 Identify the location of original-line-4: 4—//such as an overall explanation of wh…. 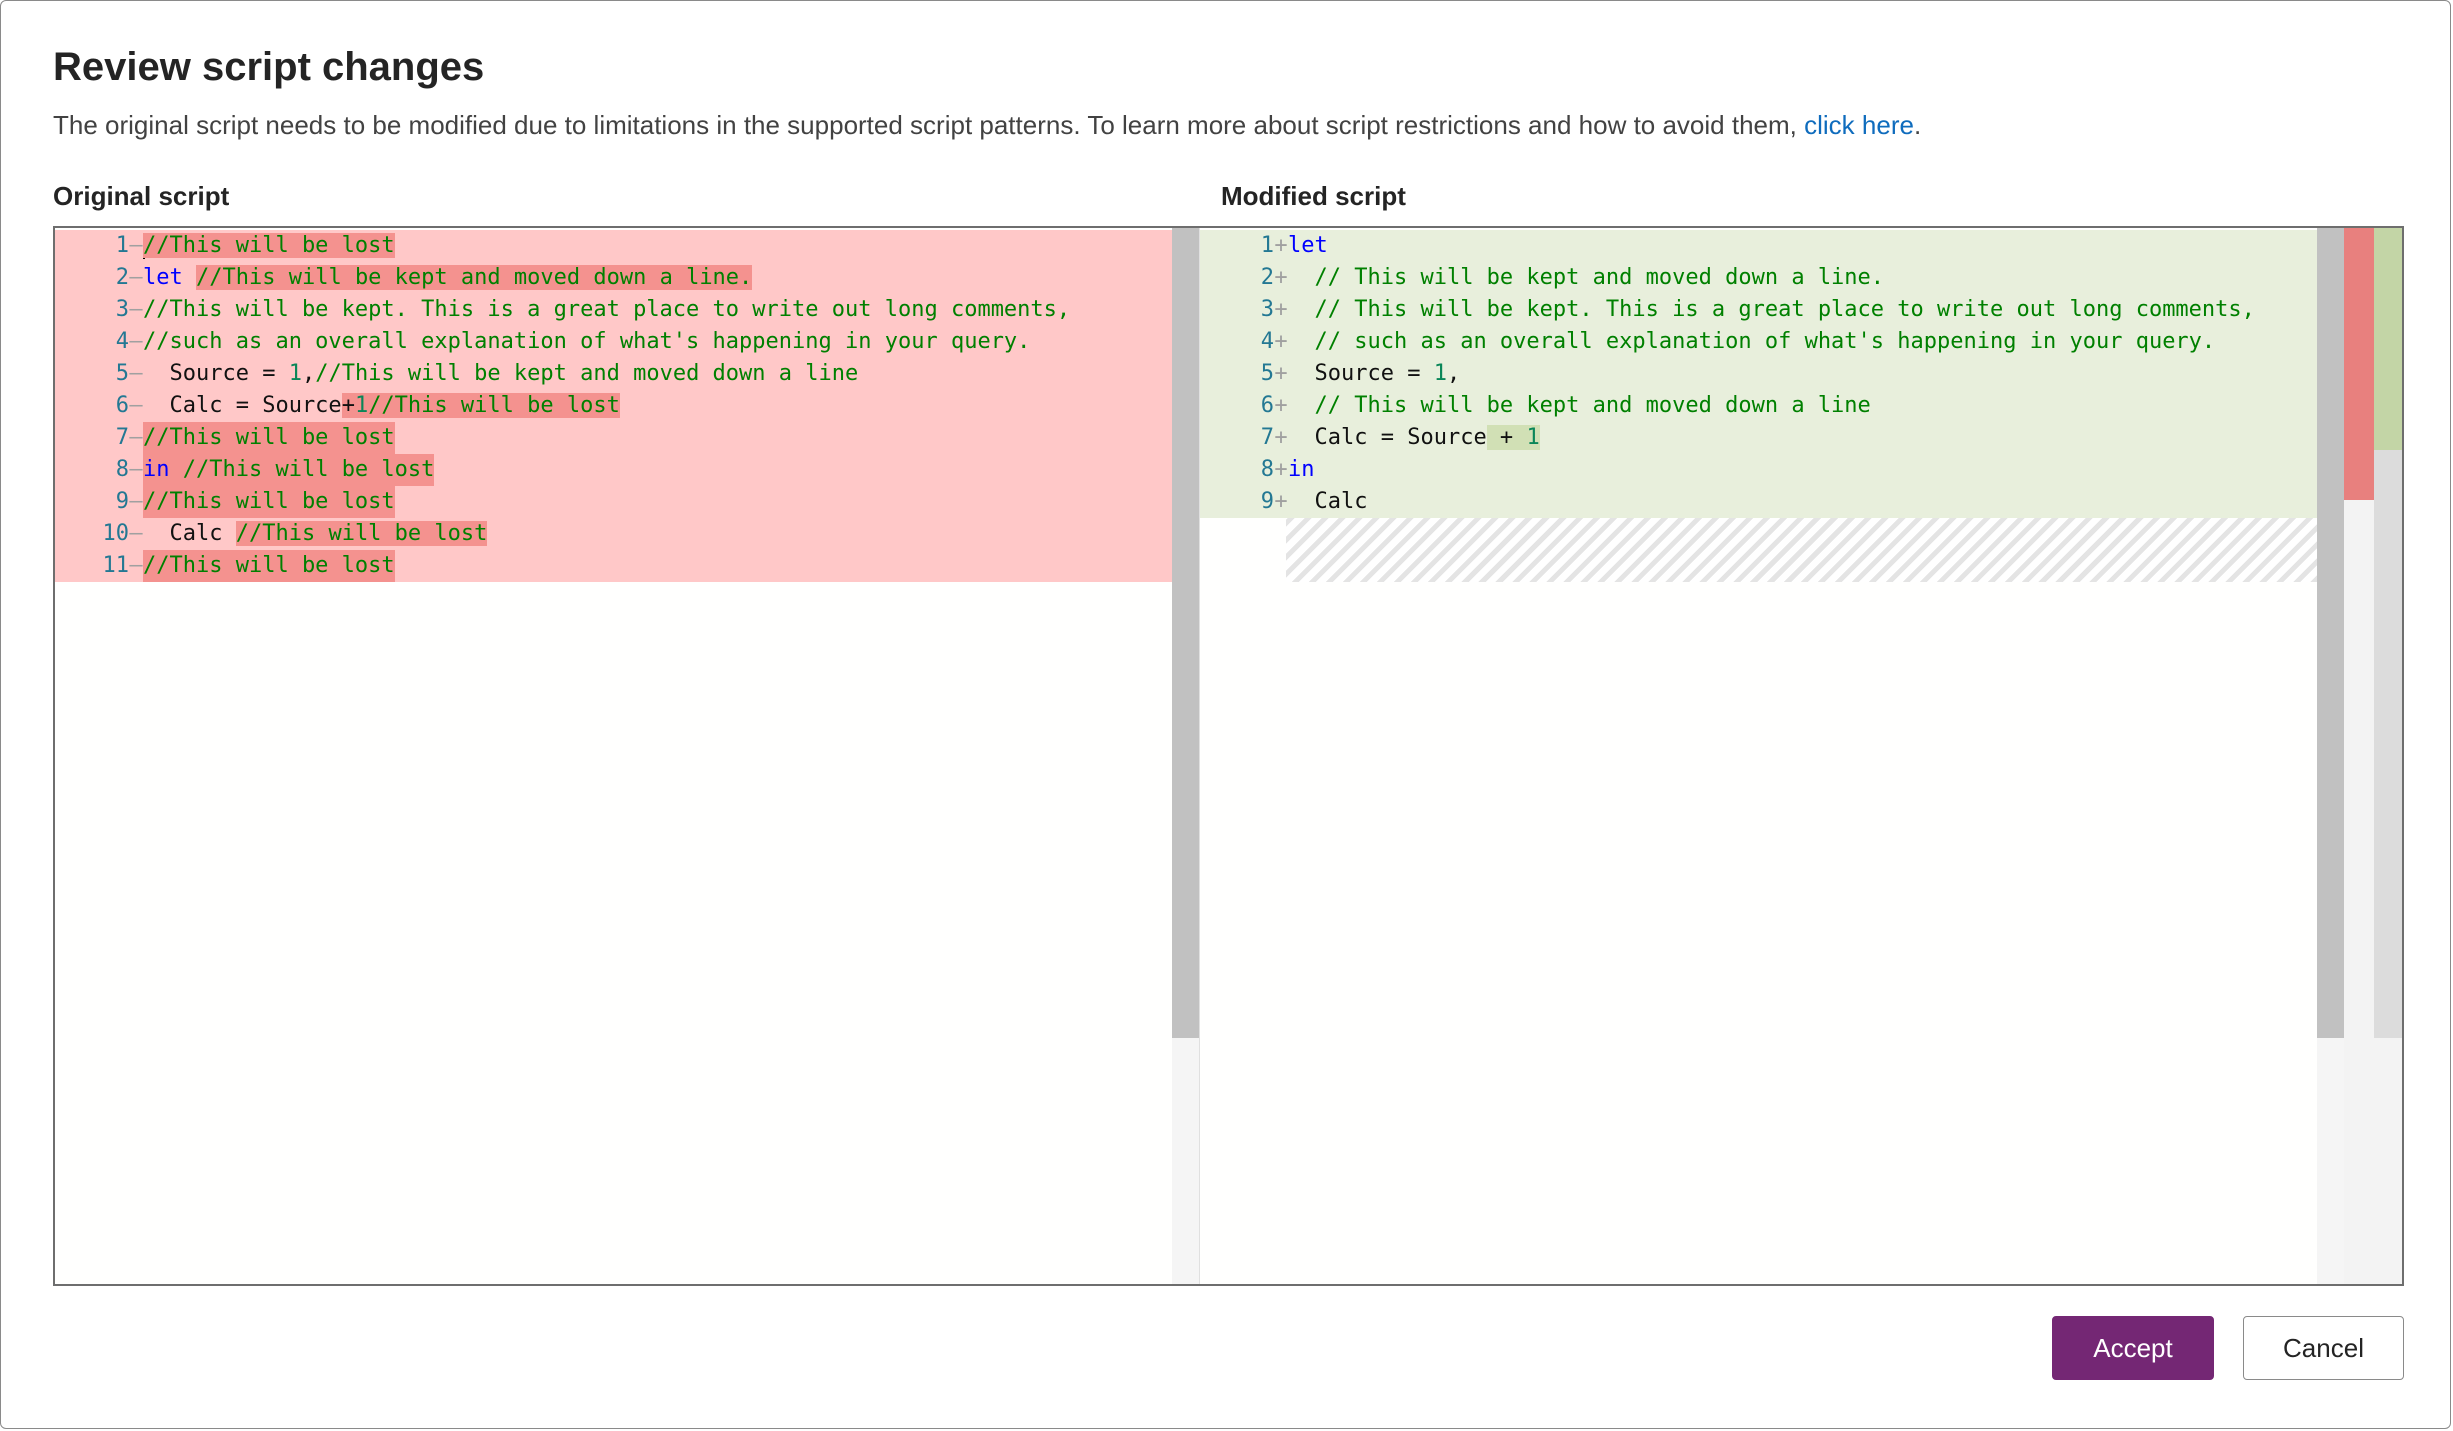
(613, 342).